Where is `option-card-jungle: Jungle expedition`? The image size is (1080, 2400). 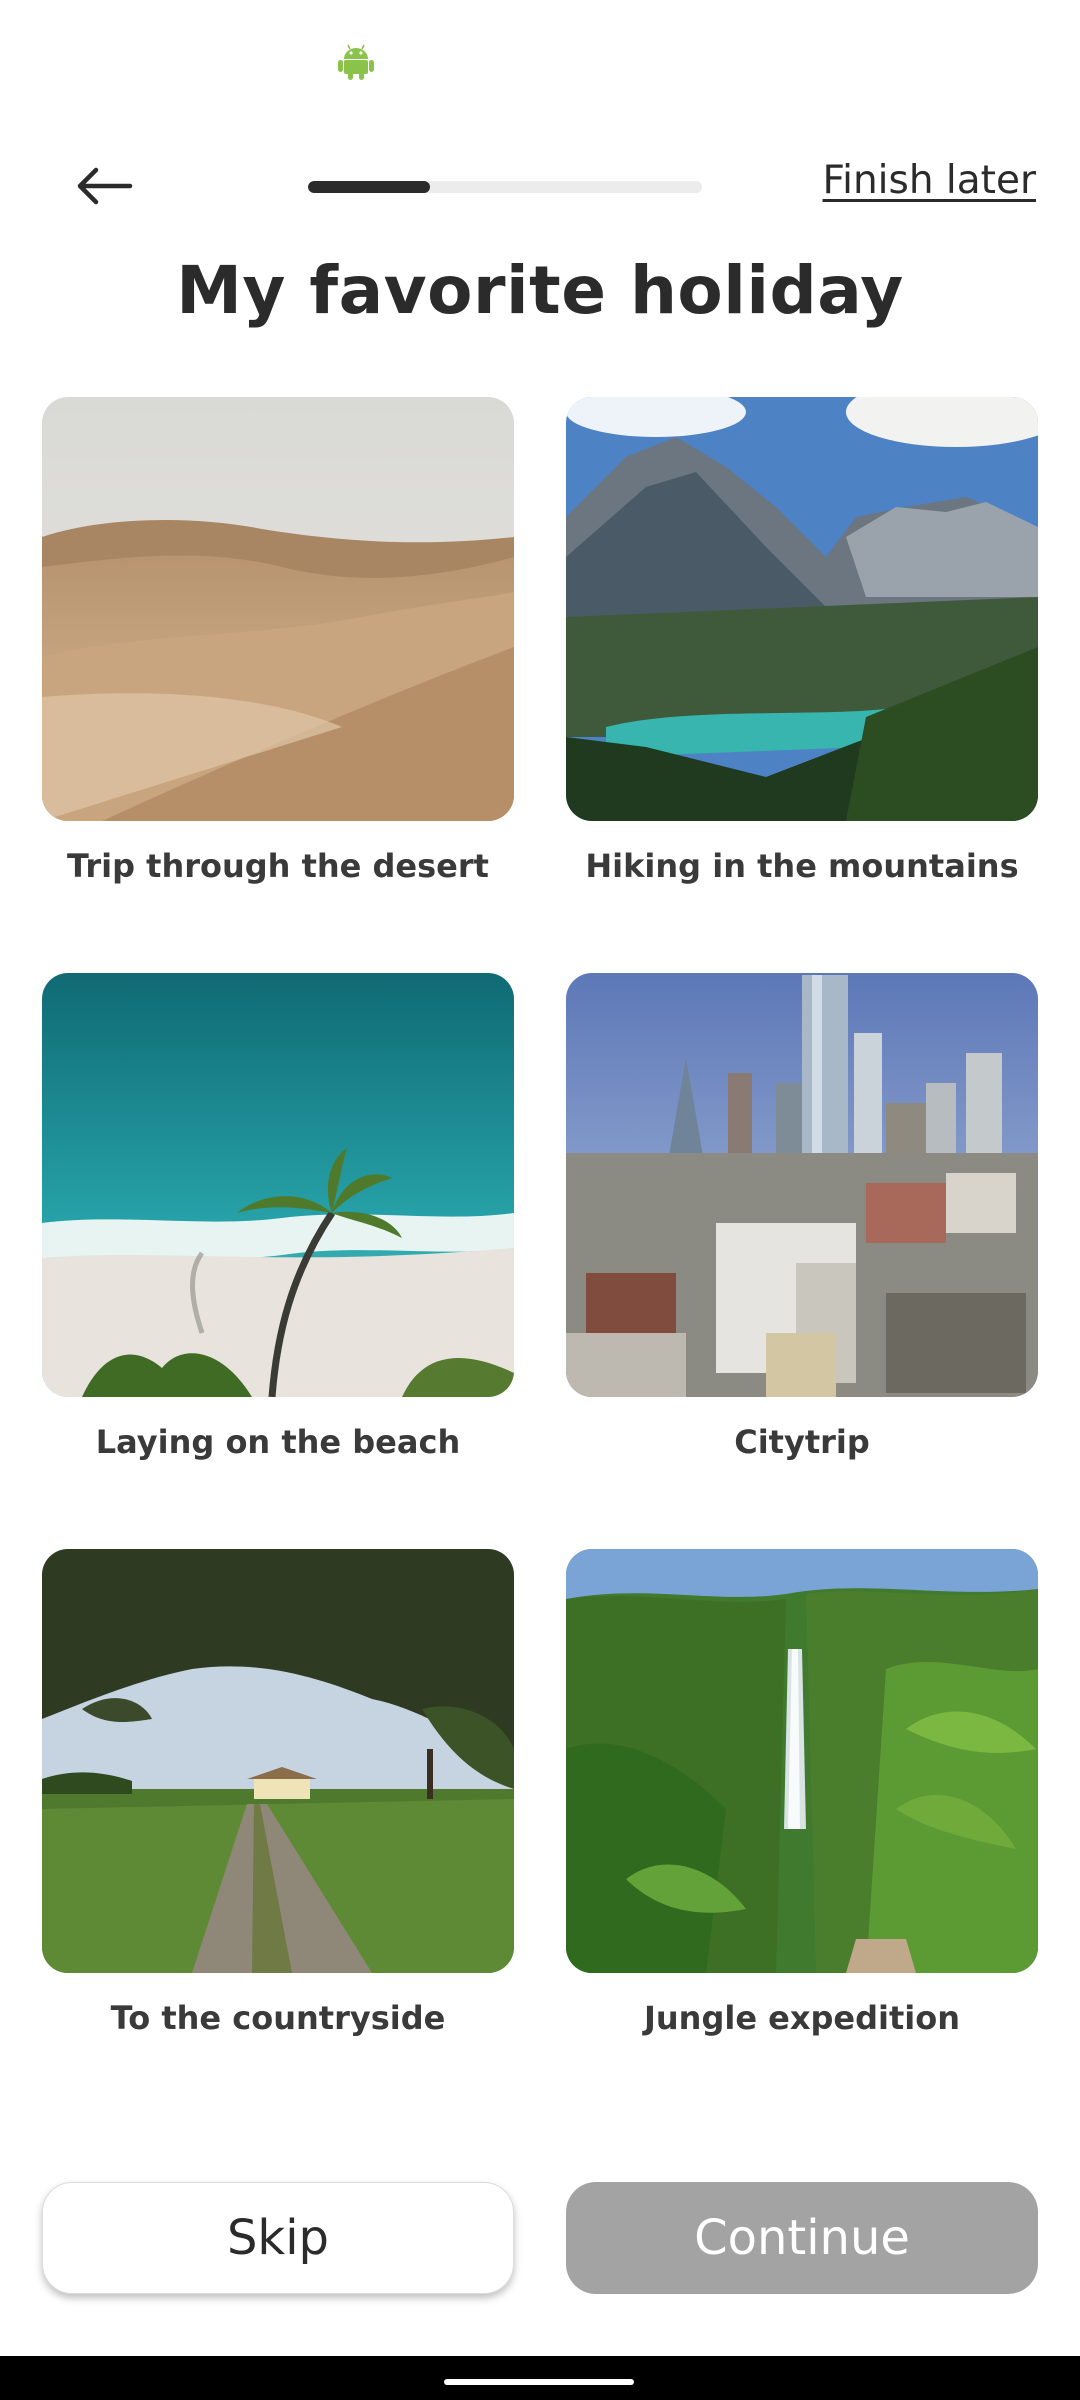
option-card-jungle: Jungle expedition is located at coordinates (802, 1793).